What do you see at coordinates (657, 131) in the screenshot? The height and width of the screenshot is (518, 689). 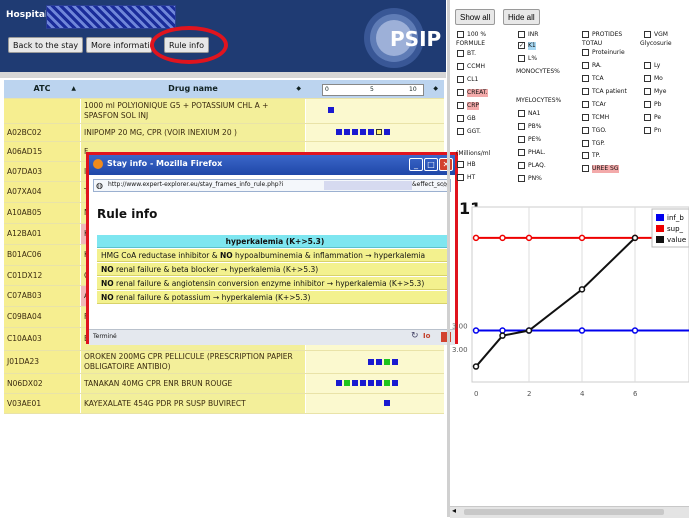 I see `lab-label: Pn` at bounding box center [657, 131].